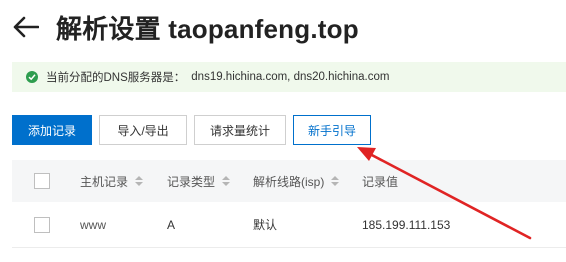  I want to click on back-arrow-icon, so click(26, 27).